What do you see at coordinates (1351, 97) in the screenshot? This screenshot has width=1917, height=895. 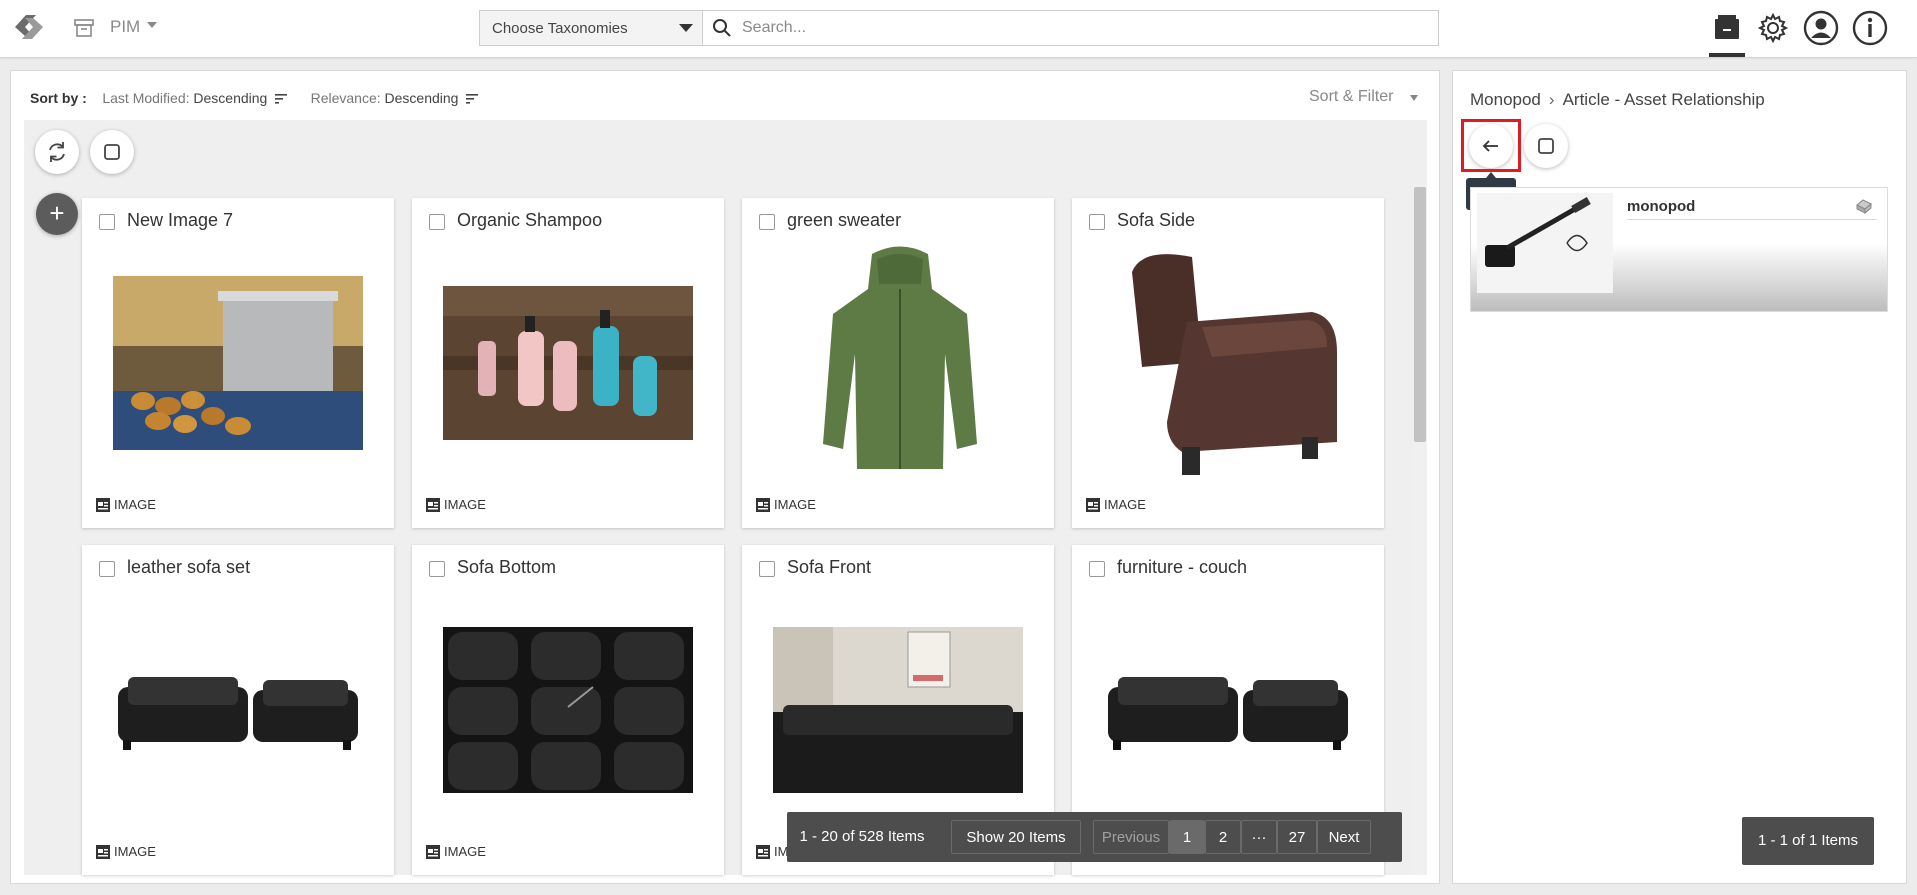 I see `sort-filter-button: Sort & Filter` at bounding box center [1351, 97].